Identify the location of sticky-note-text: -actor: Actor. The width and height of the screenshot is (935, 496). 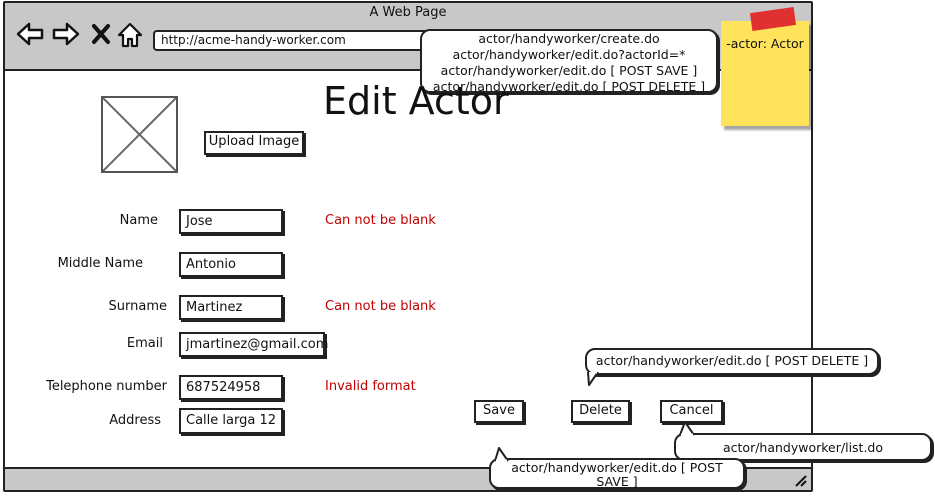
(765, 43).